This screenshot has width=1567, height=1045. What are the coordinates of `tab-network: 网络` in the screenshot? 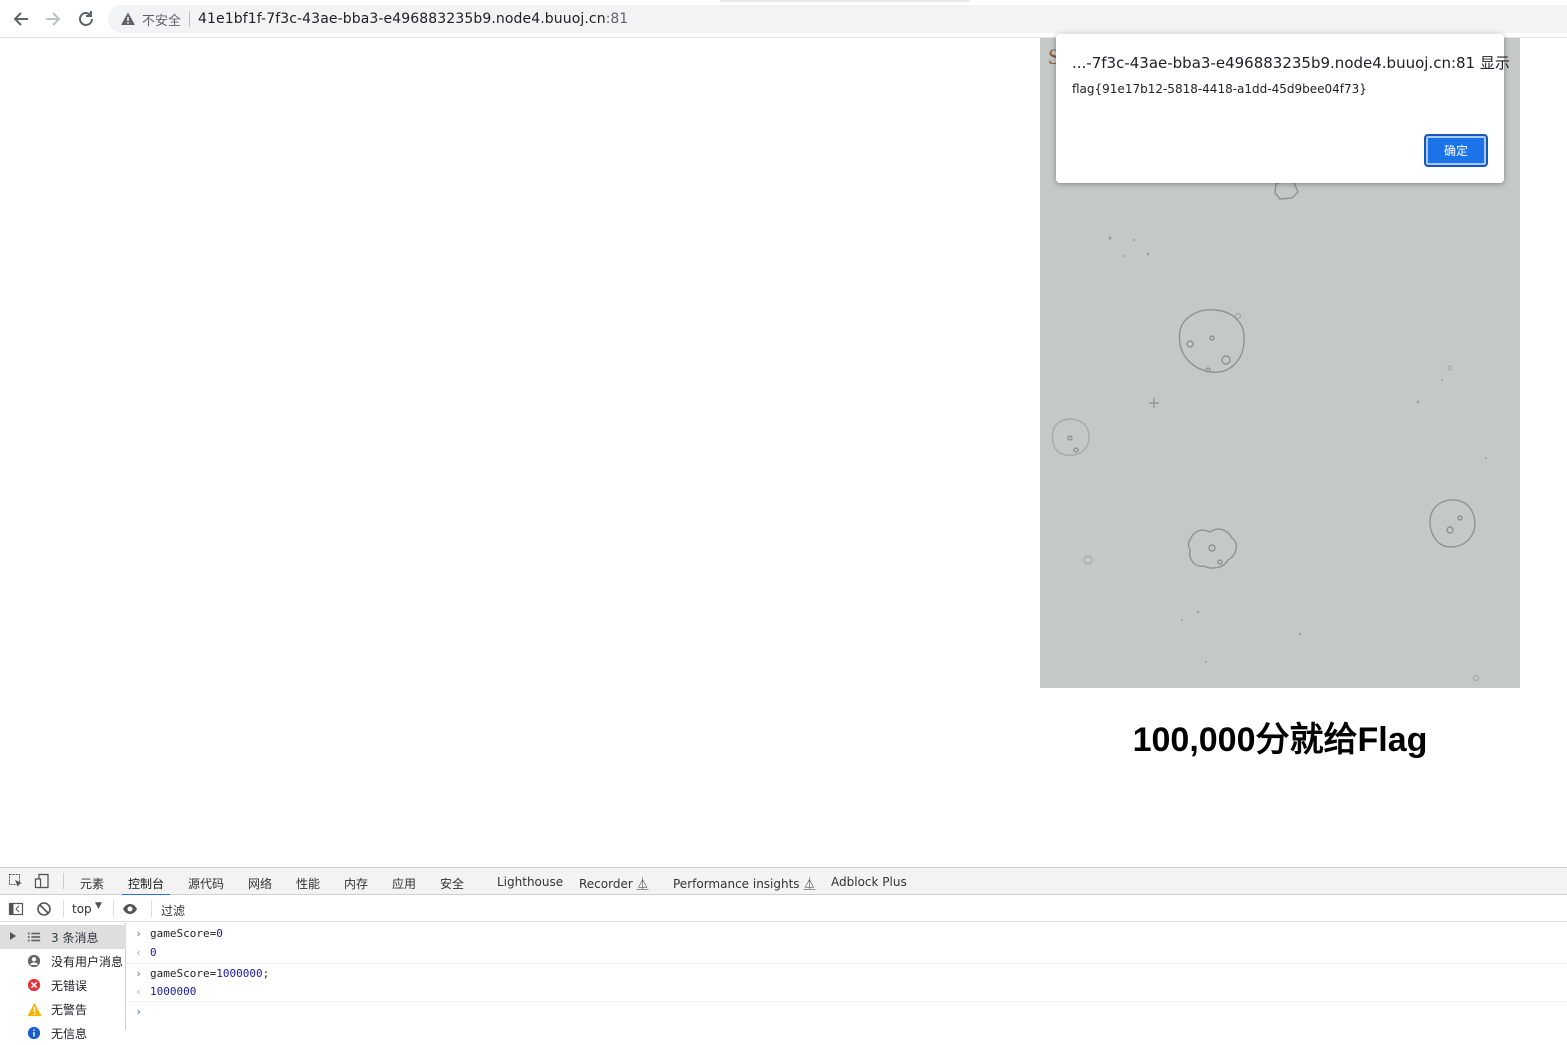 It's located at (260, 883).